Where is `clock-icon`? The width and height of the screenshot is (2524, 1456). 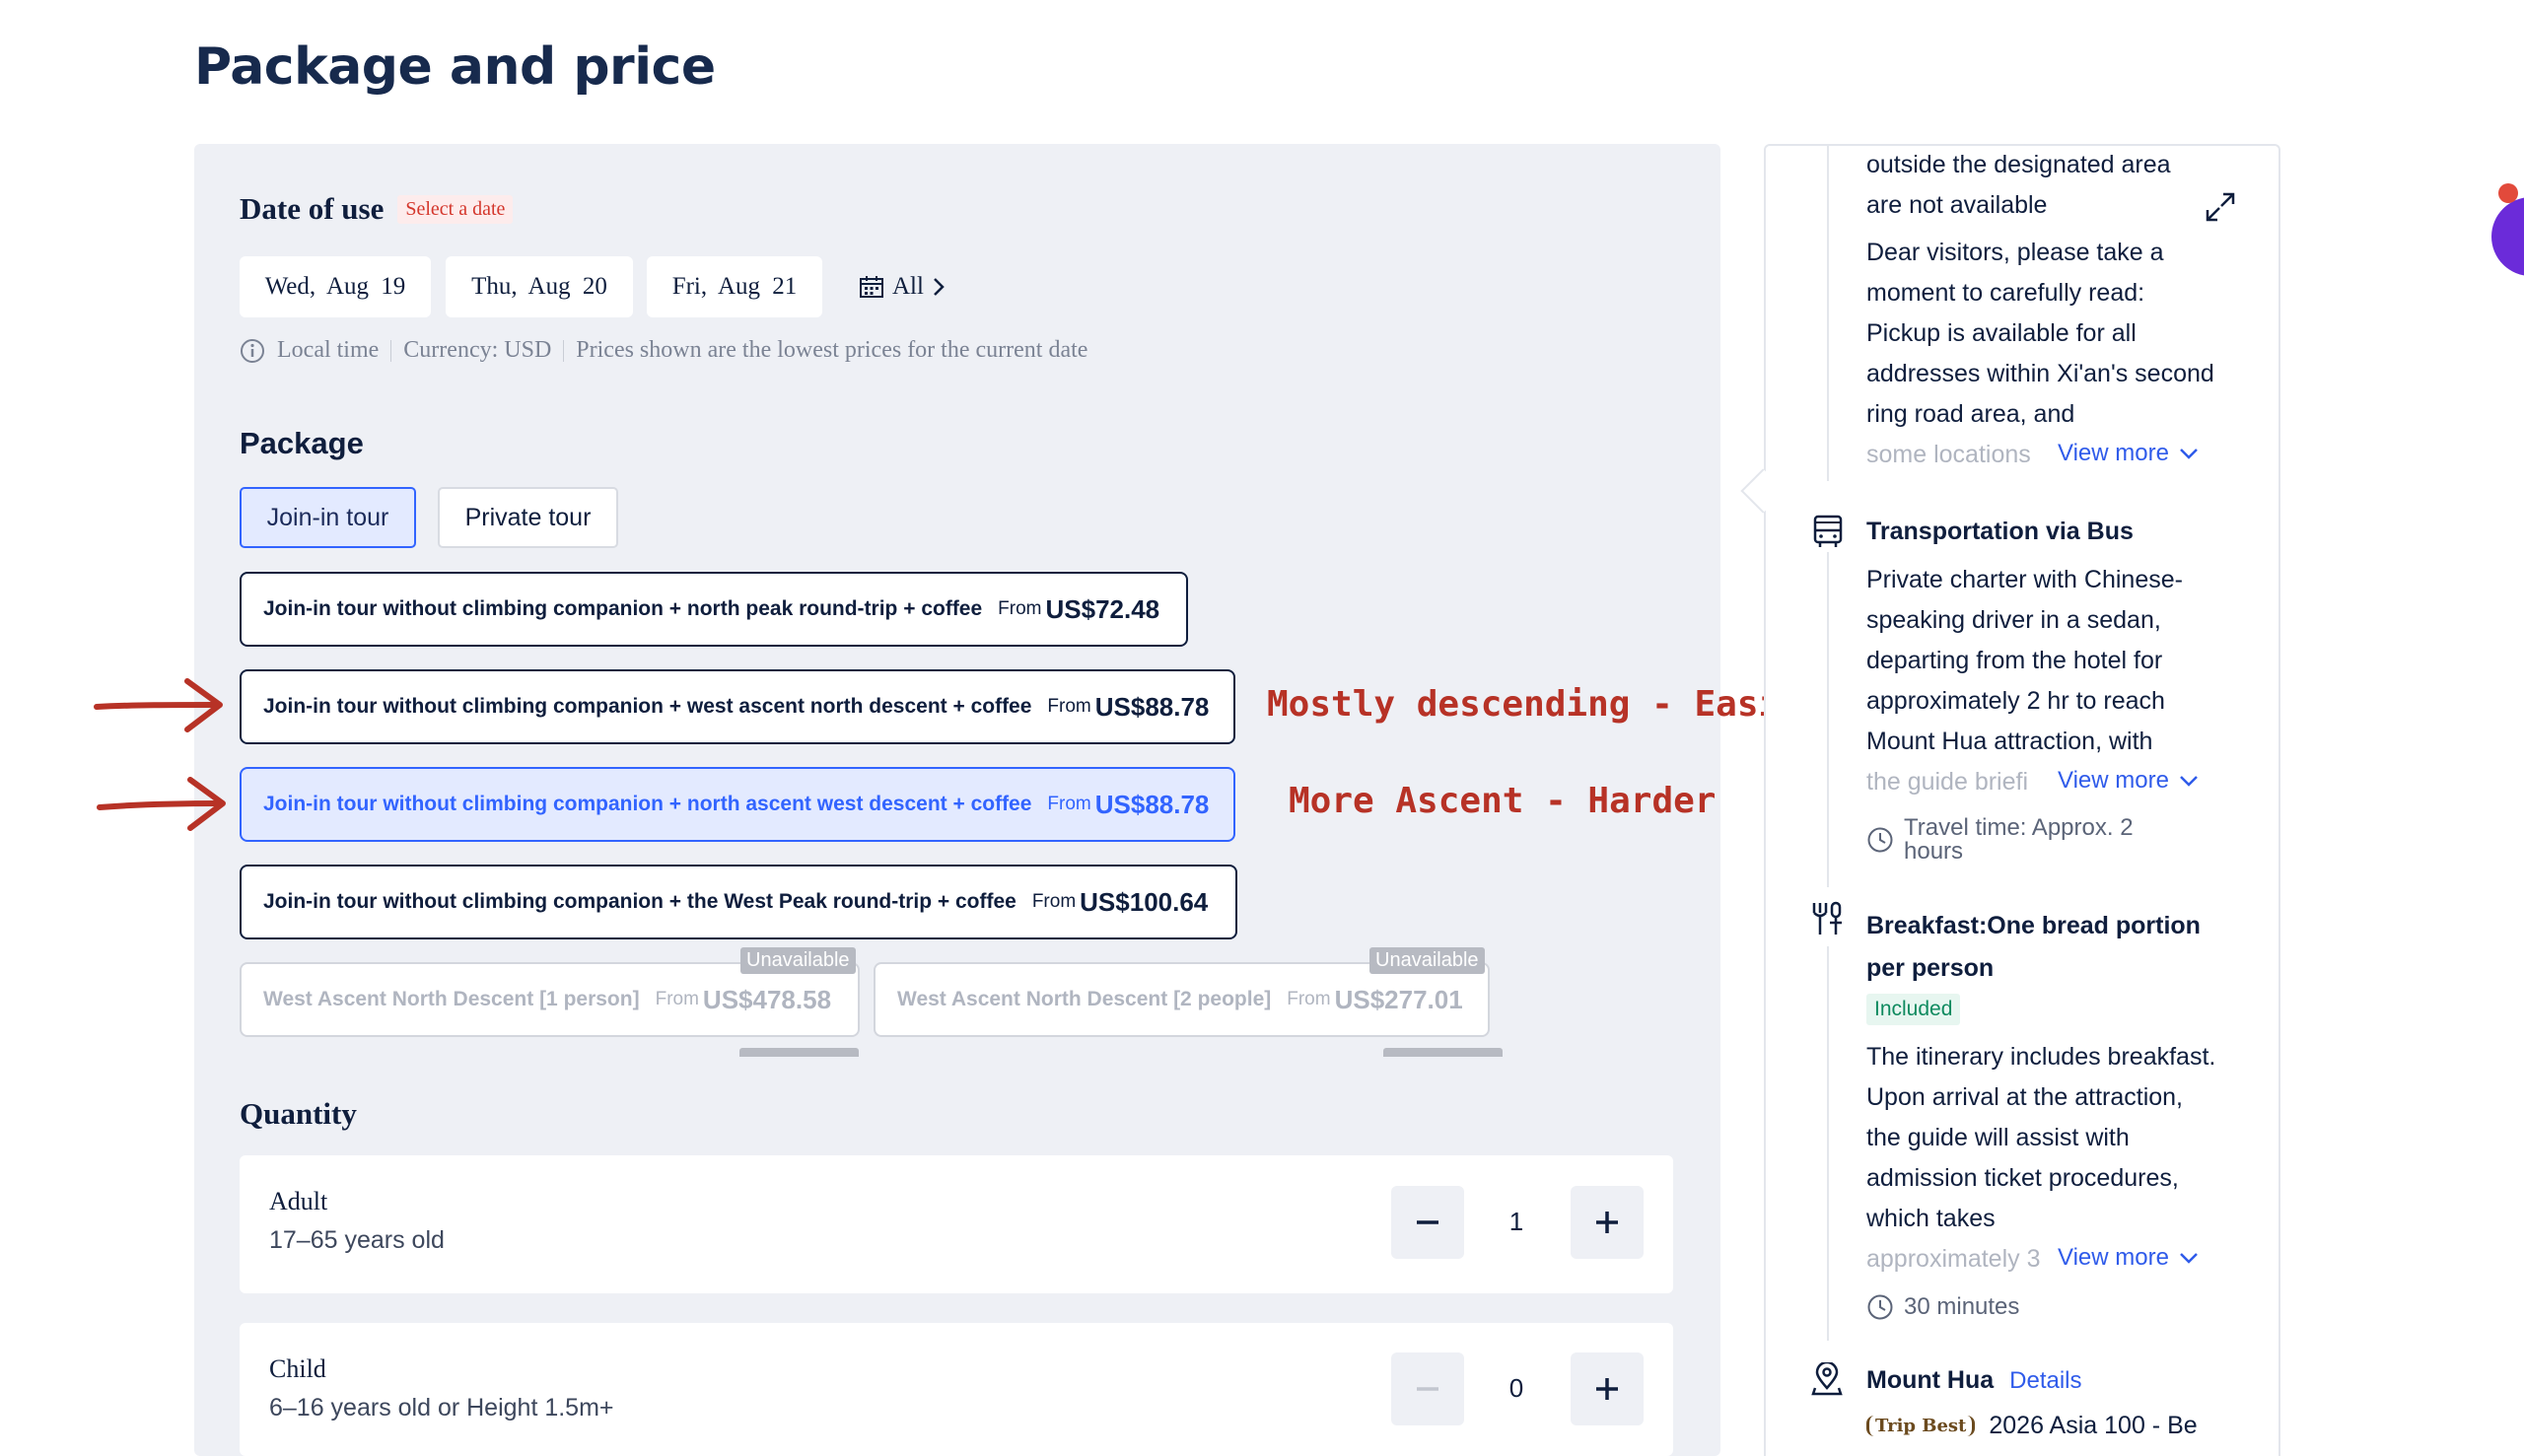
clock-icon is located at coordinates (1880, 840).